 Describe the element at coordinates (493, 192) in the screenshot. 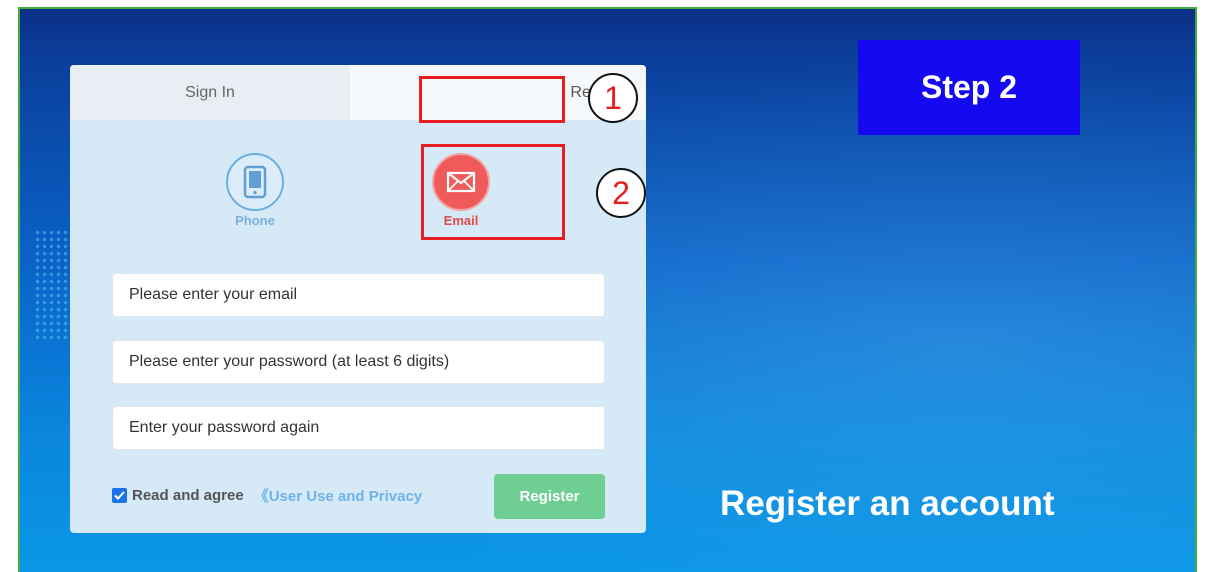

I see `highlight-box-email-option` at that location.